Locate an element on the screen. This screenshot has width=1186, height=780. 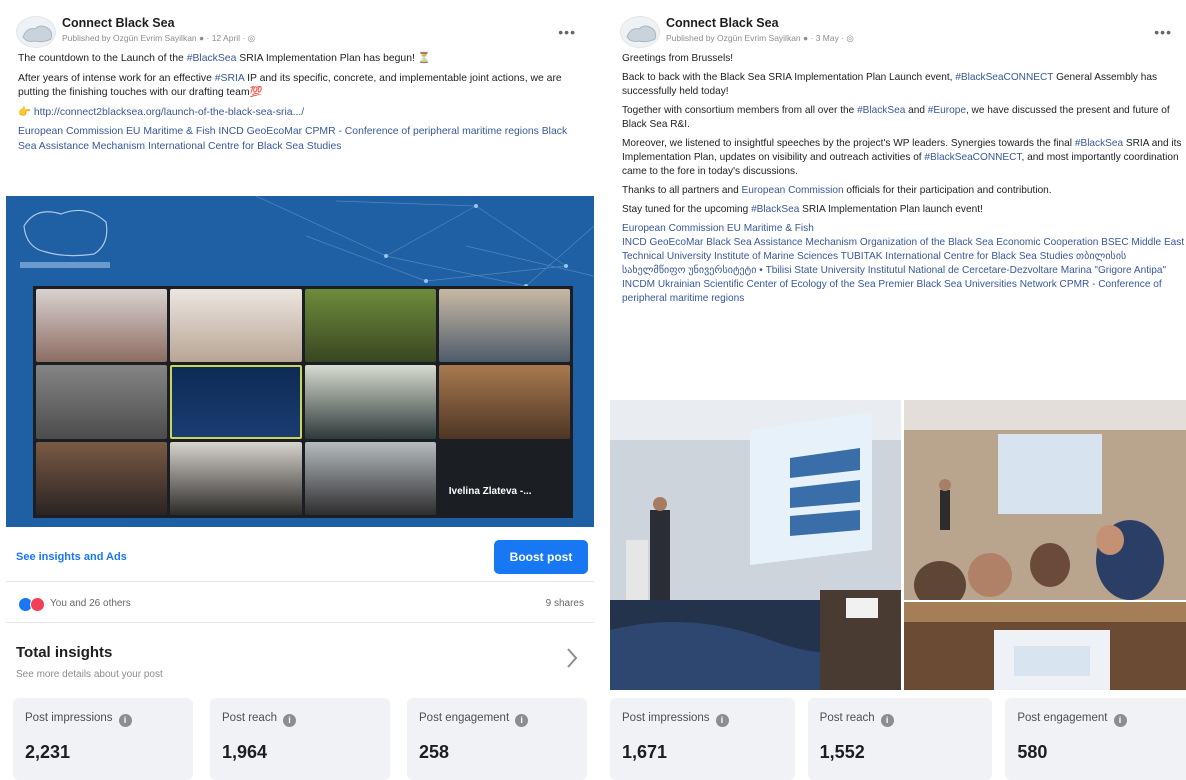
metric-post-engagement: Post engagement i 580 is located at coordinates (1095, 739).